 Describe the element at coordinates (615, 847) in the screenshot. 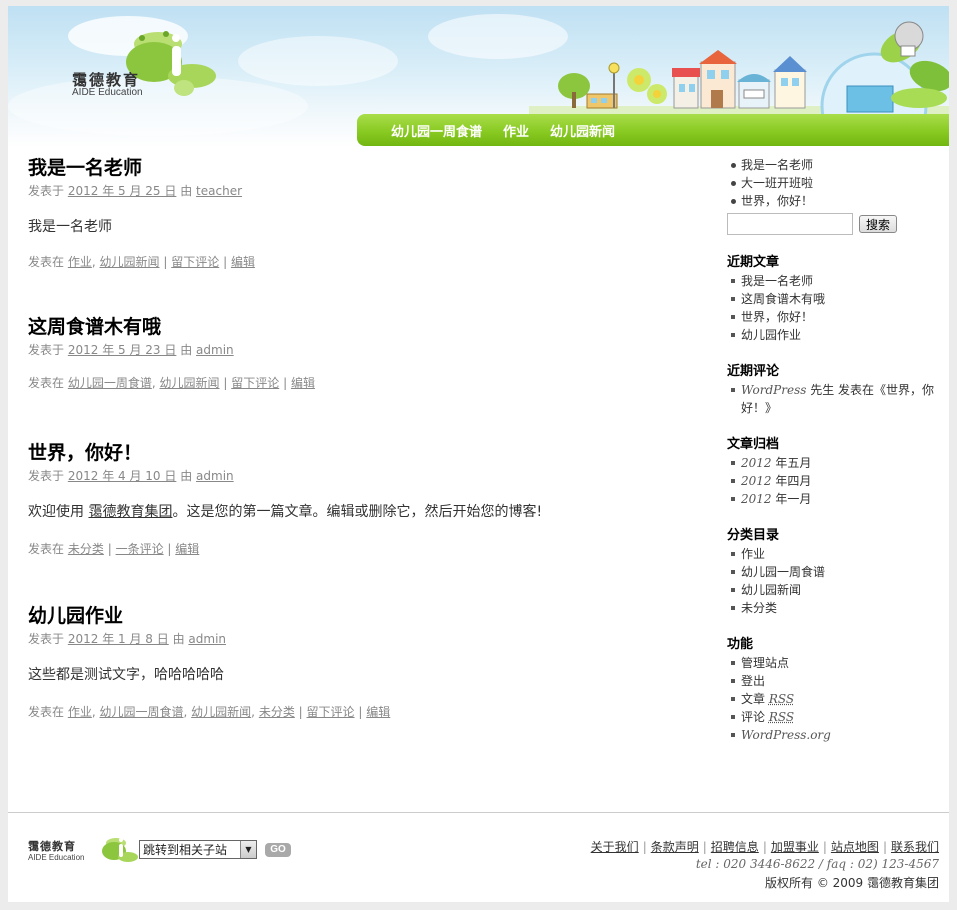

I see `footer-link-about: 关于我们` at that location.